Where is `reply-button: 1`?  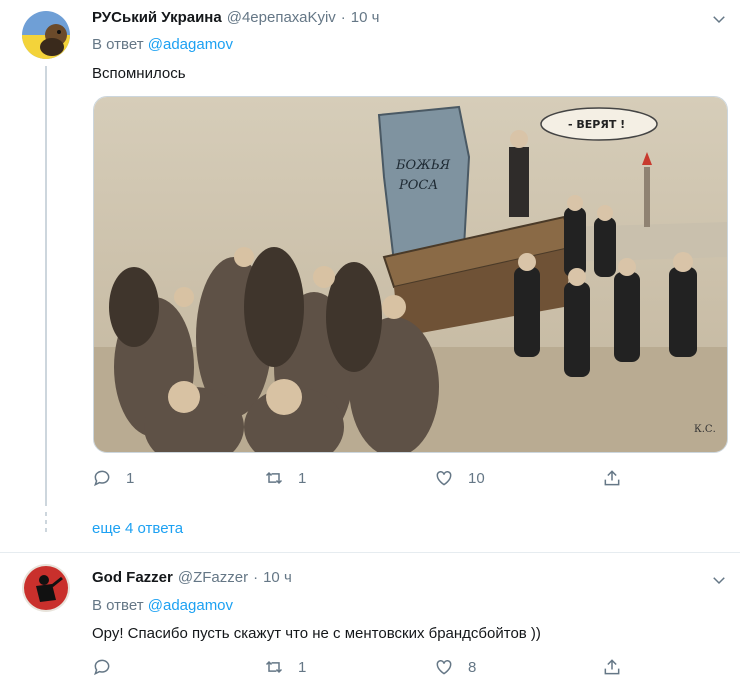
reply-button: 1 is located at coordinates (113, 478).